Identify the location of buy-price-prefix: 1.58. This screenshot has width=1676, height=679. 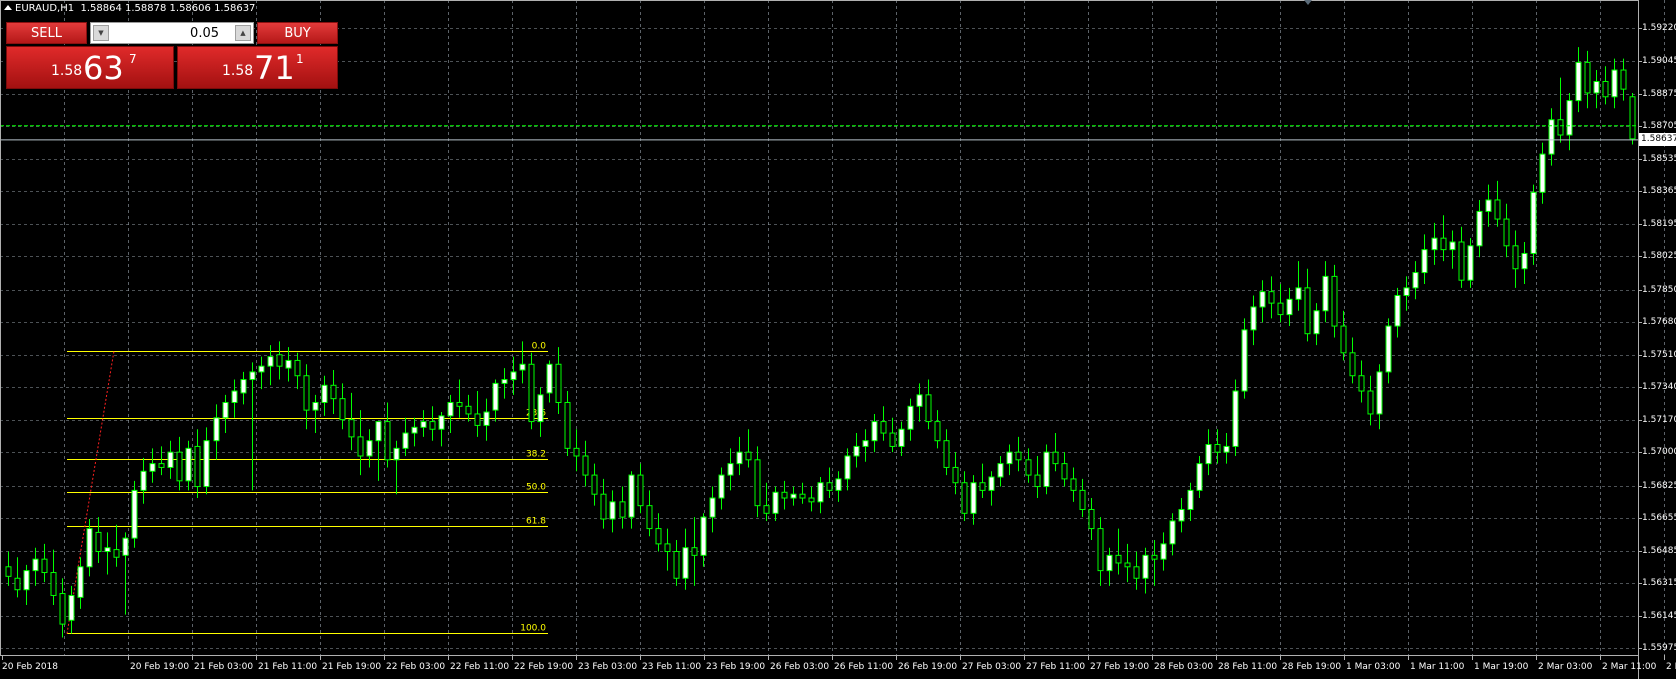
(238, 71).